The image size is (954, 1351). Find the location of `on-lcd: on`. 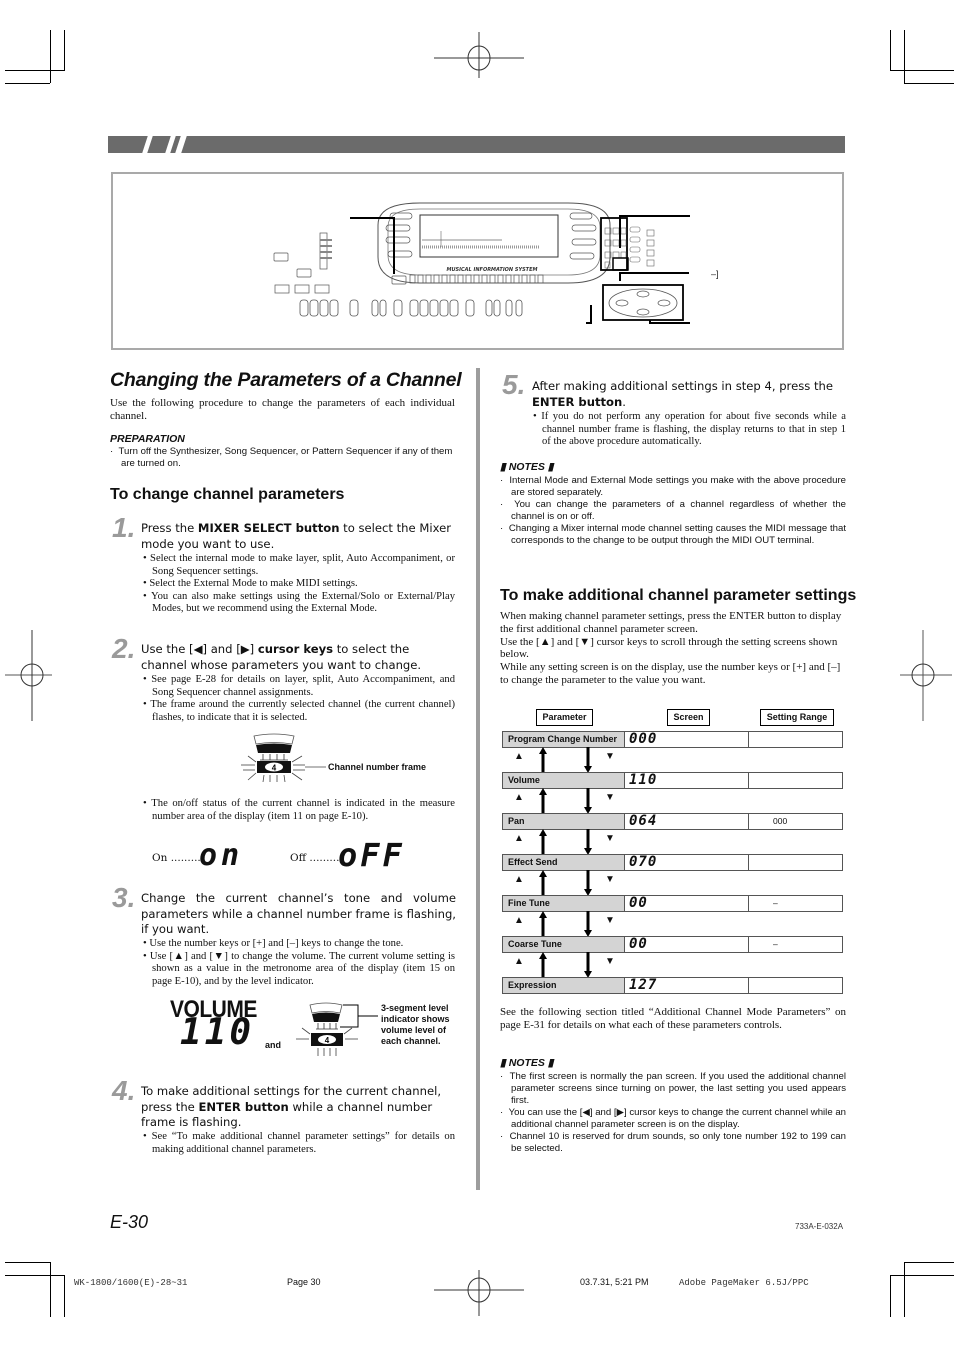

on-lcd: on is located at coordinates (221, 855).